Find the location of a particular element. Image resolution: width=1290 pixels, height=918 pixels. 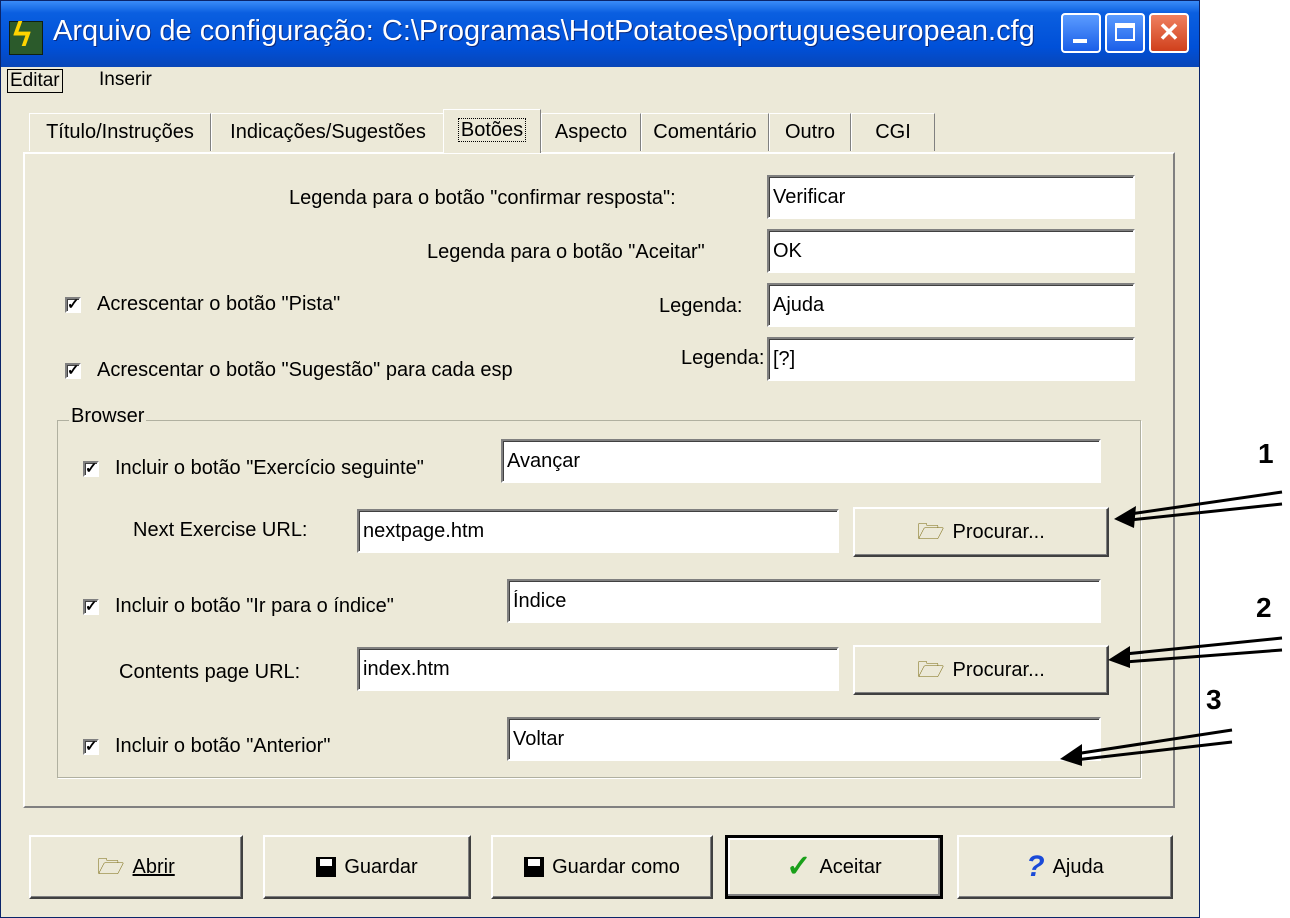

tab-buttons: Botões is located at coordinates (492, 131).